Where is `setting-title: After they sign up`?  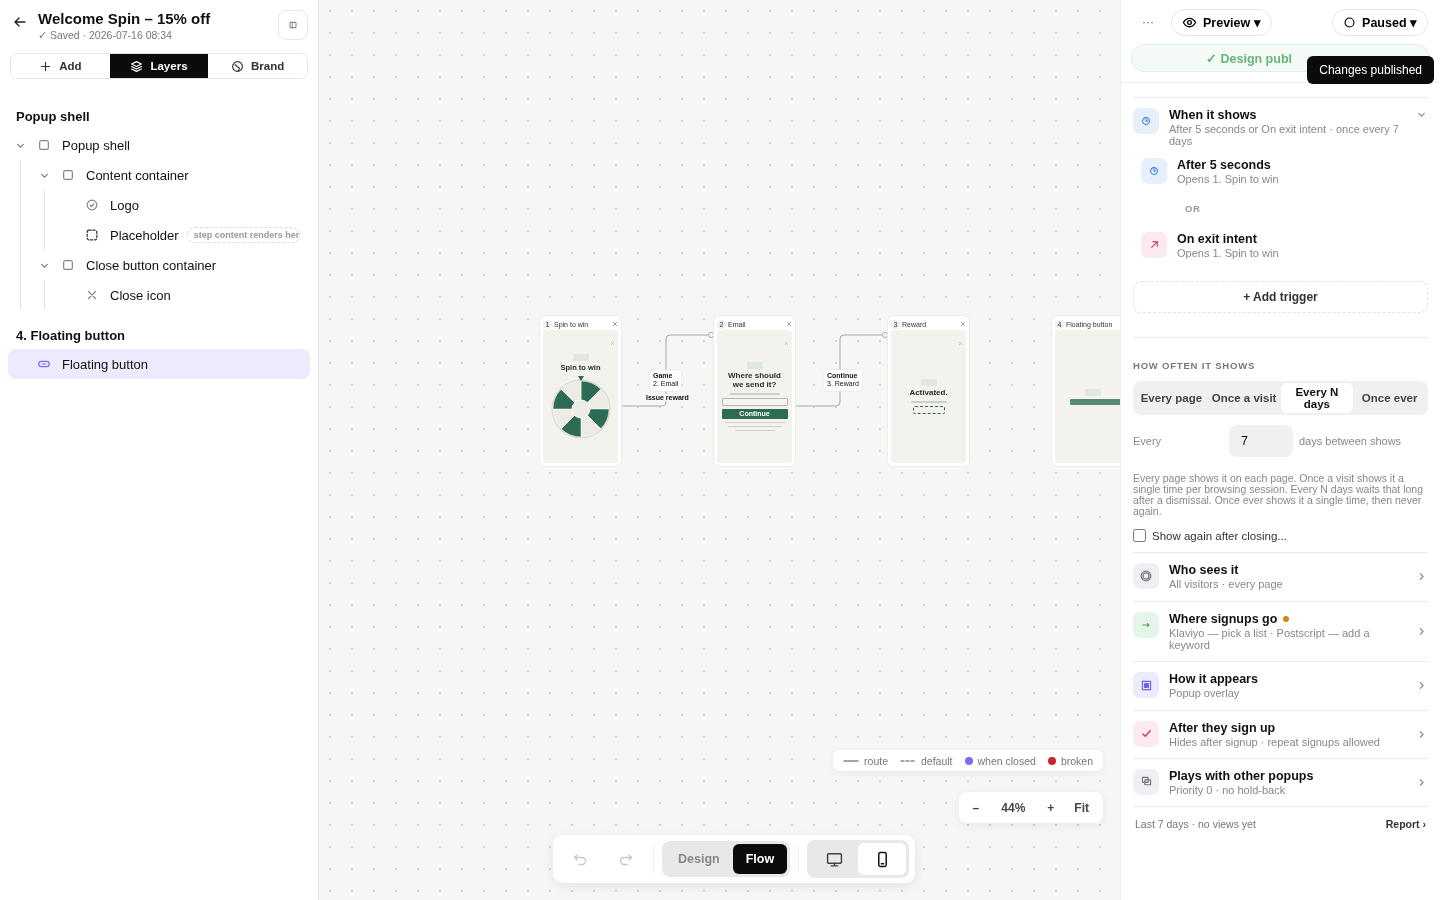 setting-title: After they sign up is located at coordinates (1222, 727).